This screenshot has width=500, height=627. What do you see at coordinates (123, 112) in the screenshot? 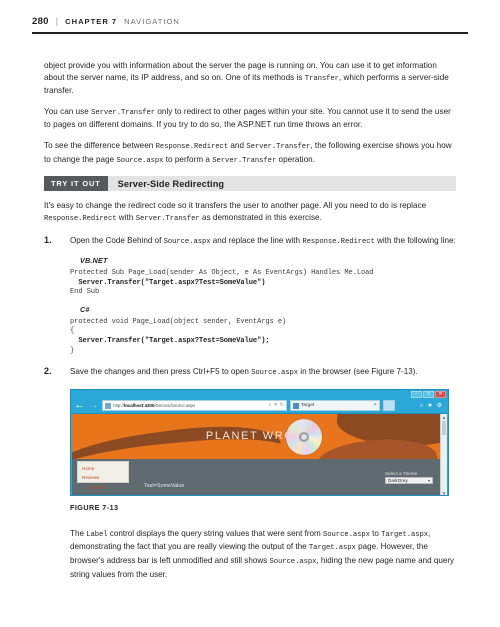
I see `inline-code-server-transfer: Server.Transfer` at bounding box center [123, 112].